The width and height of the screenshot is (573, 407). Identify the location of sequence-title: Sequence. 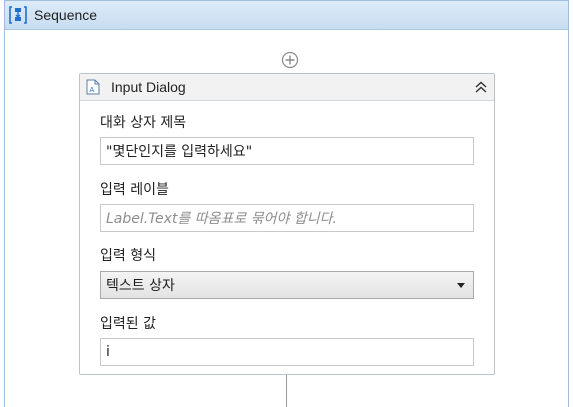
(66, 15).